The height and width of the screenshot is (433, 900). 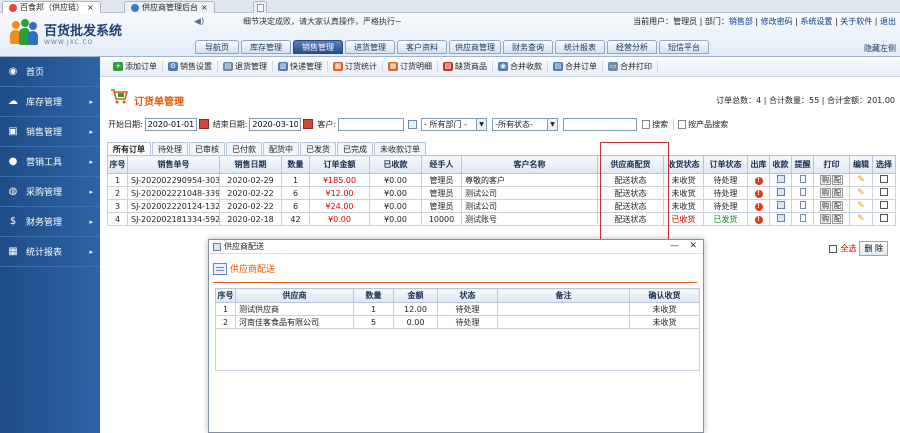 What do you see at coordinates (300, 66) in the screenshot?
I see `toolbar-button-3: ▥ 快递管理` at bounding box center [300, 66].